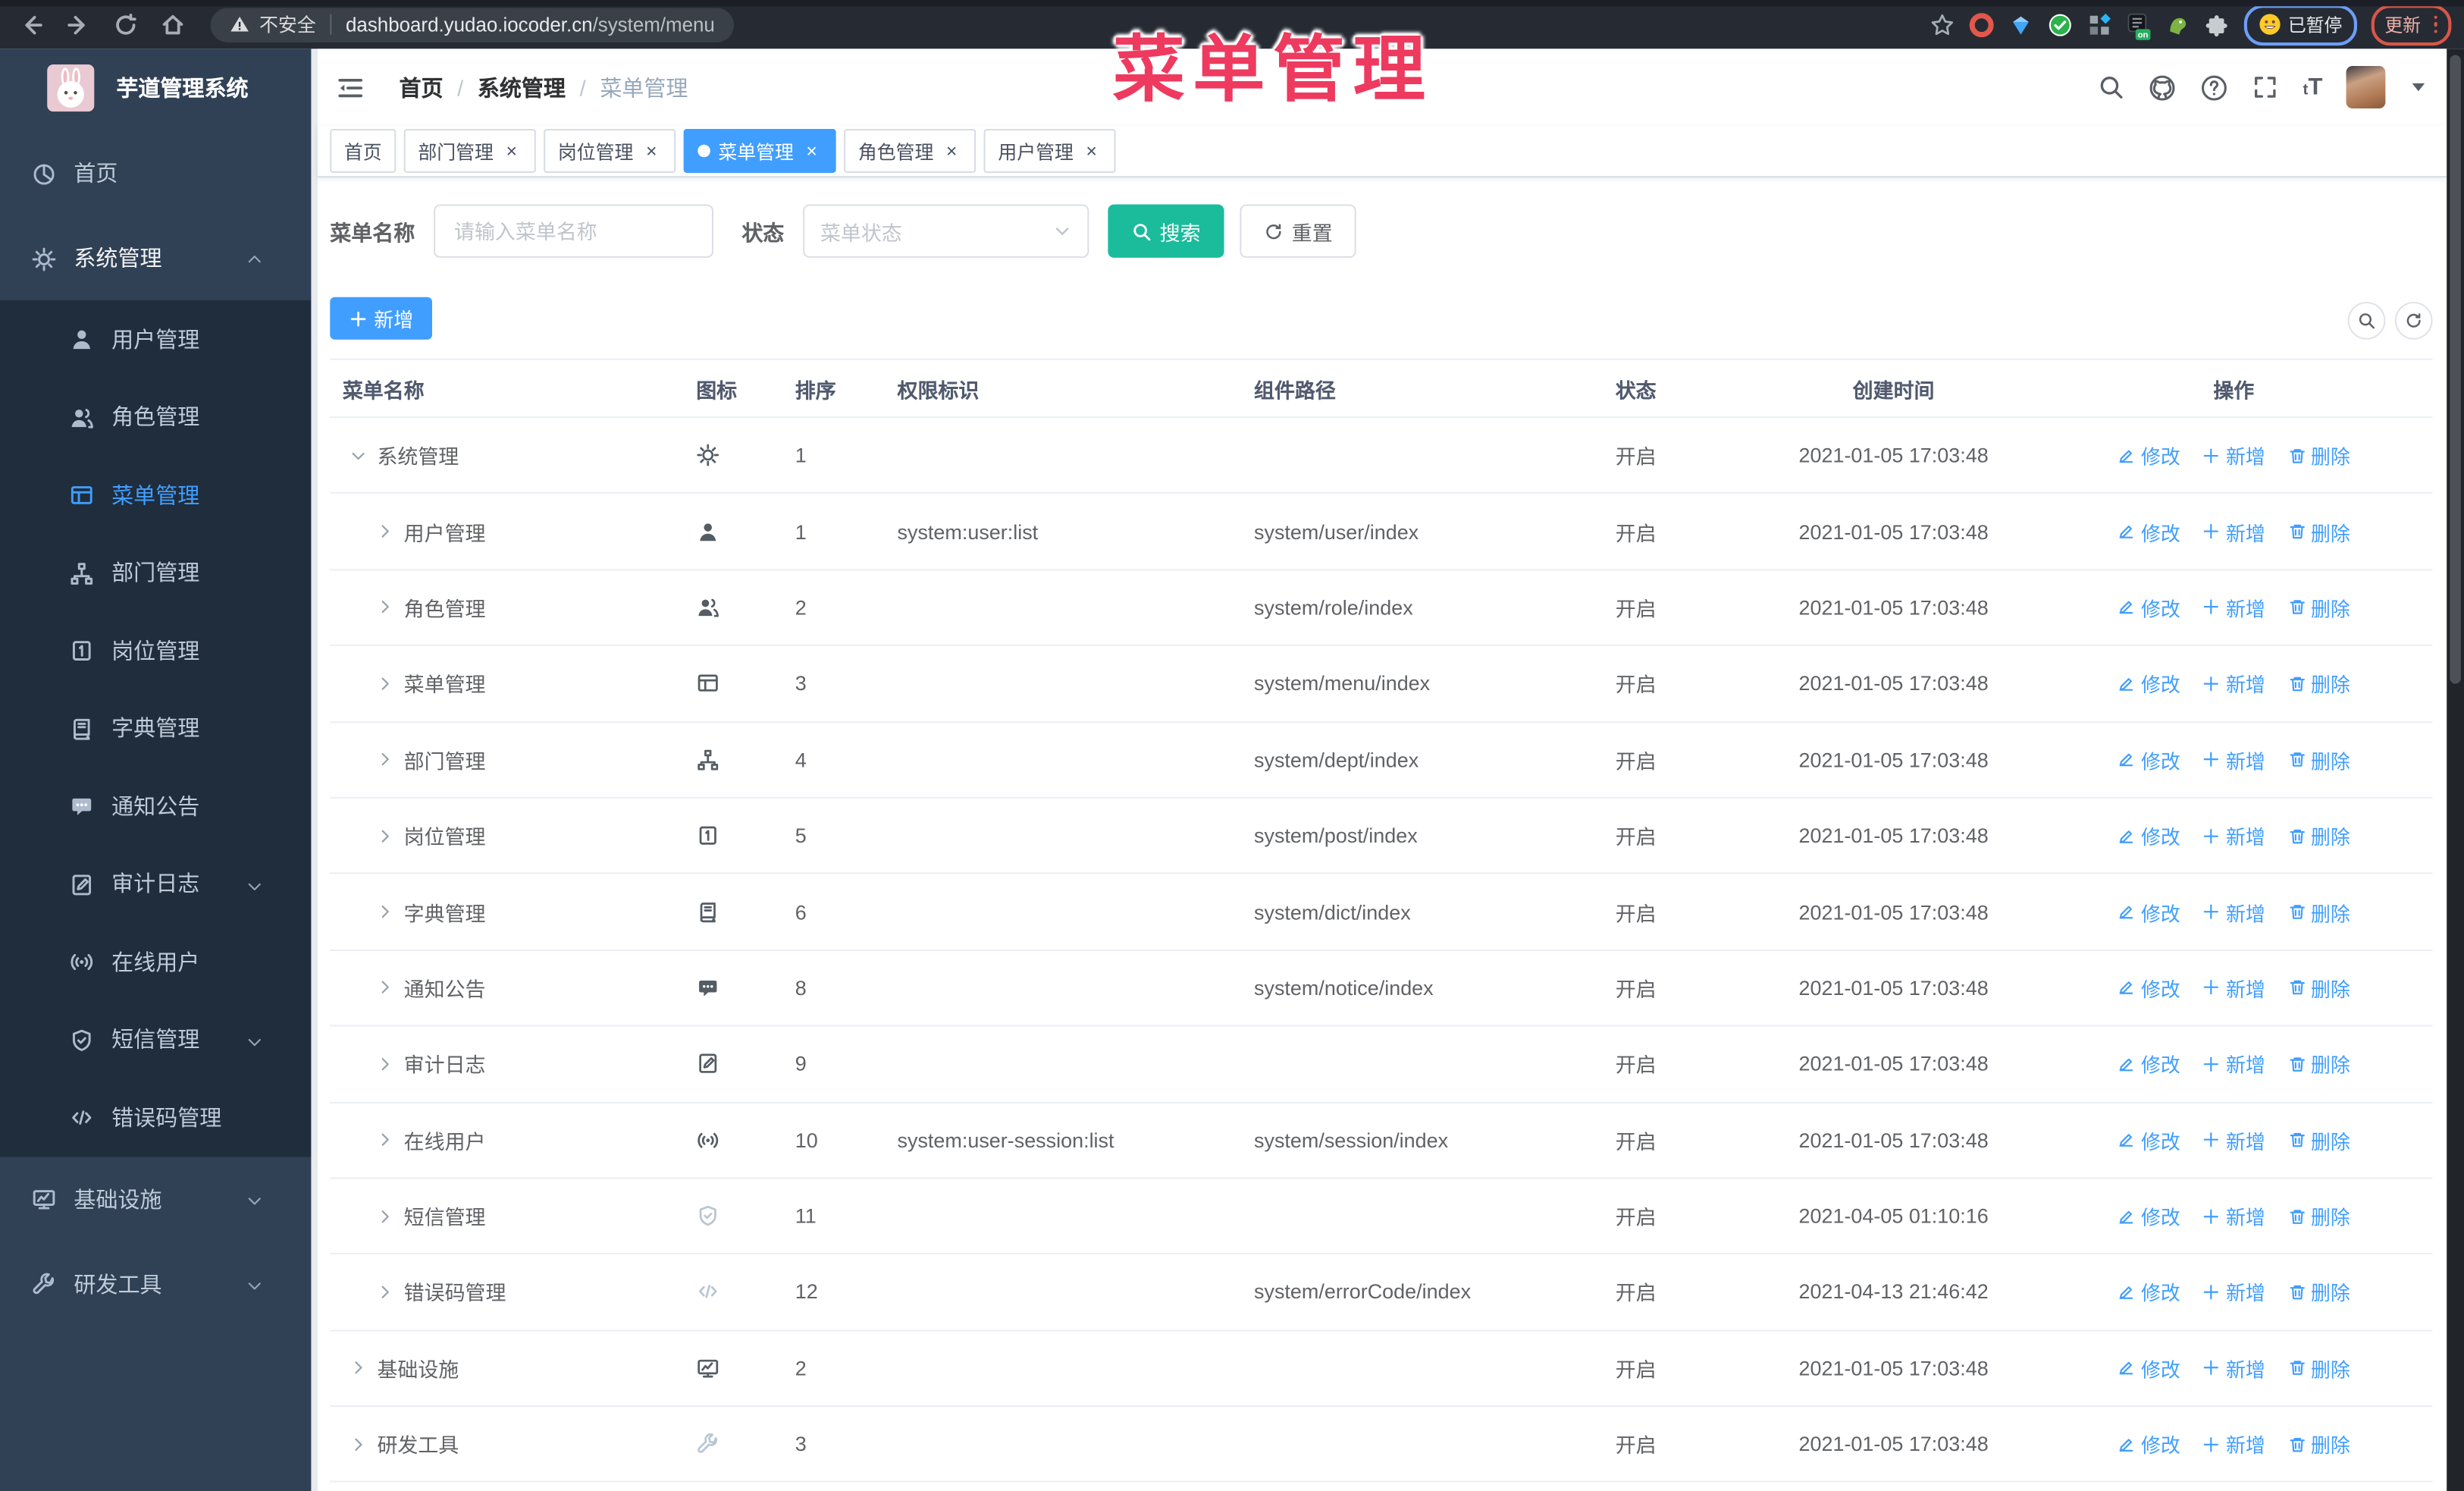  Describe the element at coordinates (156, 1039) in the screenshot. I see `sidebar-item-sms: 短信管理` at that location.